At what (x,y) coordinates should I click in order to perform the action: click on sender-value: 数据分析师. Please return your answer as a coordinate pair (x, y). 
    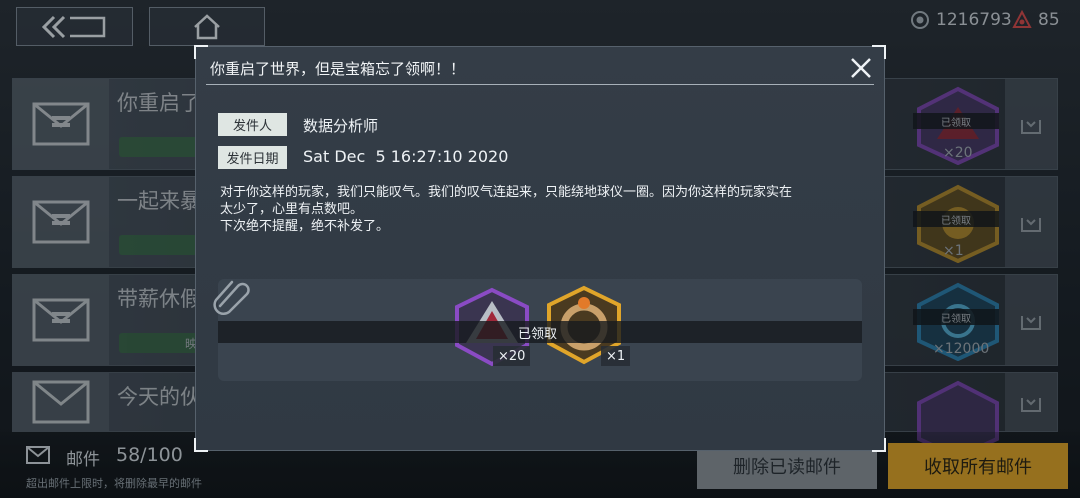
    Looking at the image, I should click on (341, 126).